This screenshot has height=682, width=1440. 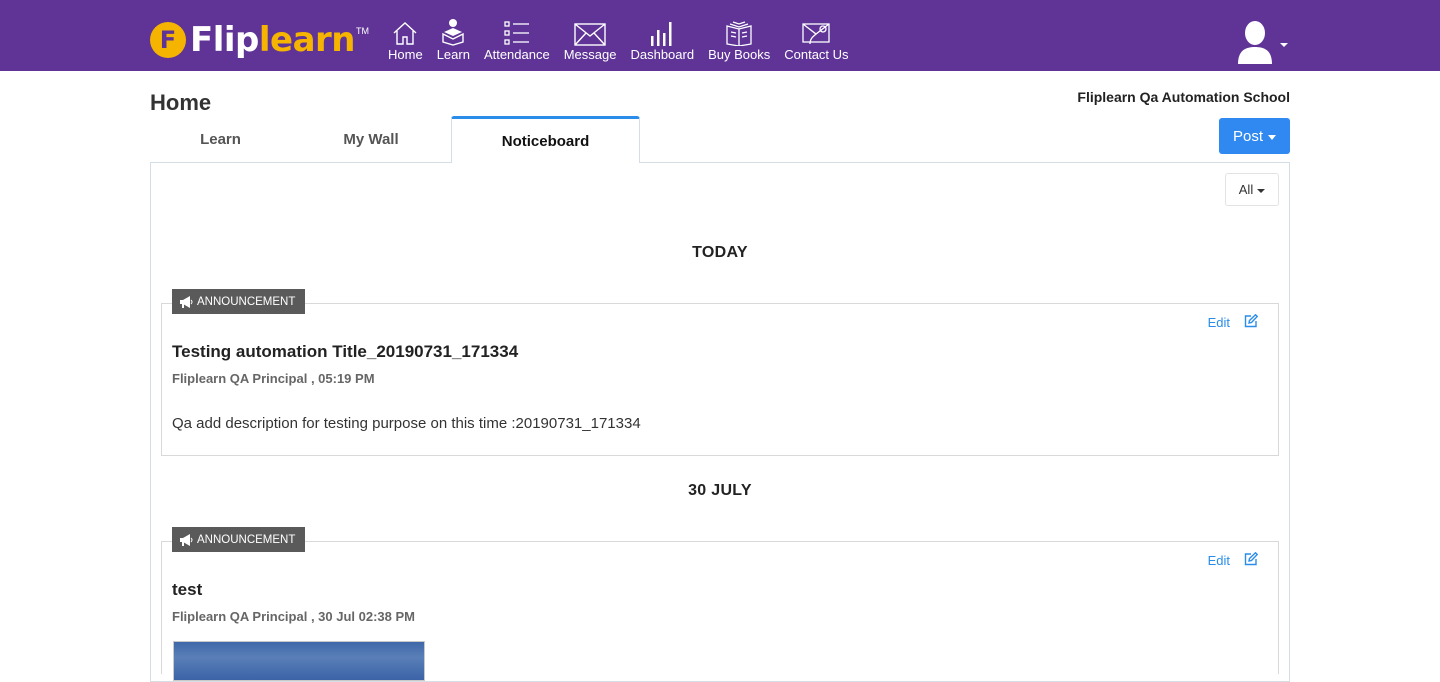 What do you see at coordinates (739, 32) in the screenshot?
I see `book-icon` at bounding box center [739, 32].